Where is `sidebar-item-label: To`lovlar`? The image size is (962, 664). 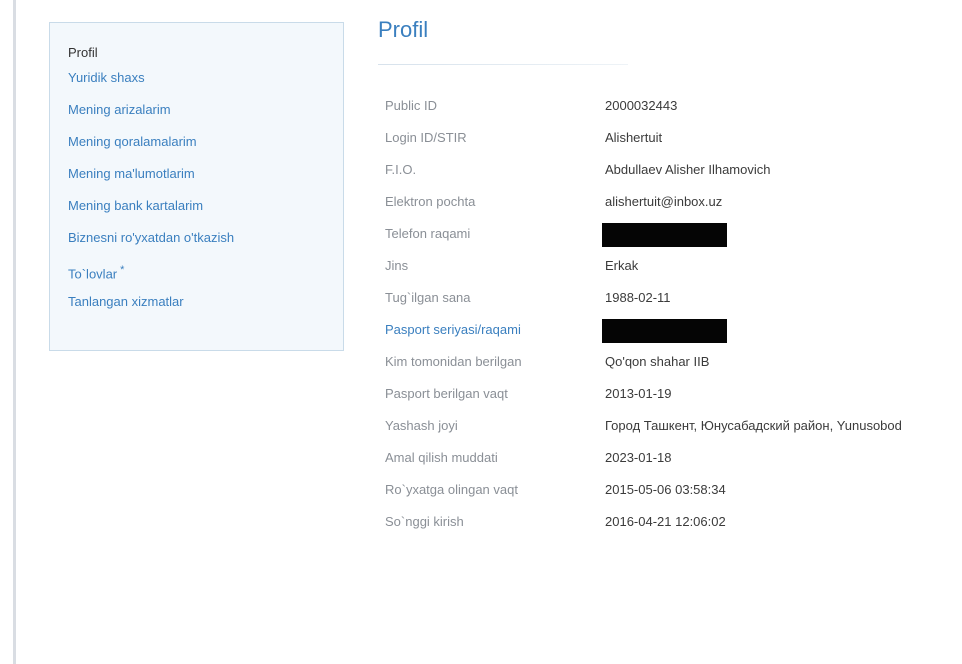
sidebar-item-label: To`lovlar is located at coordinates (93, 274).